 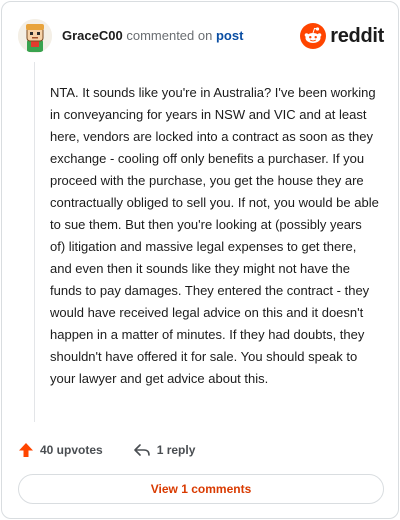 I want to click on commented-on-text: commented on, so click(x=169, y=35).